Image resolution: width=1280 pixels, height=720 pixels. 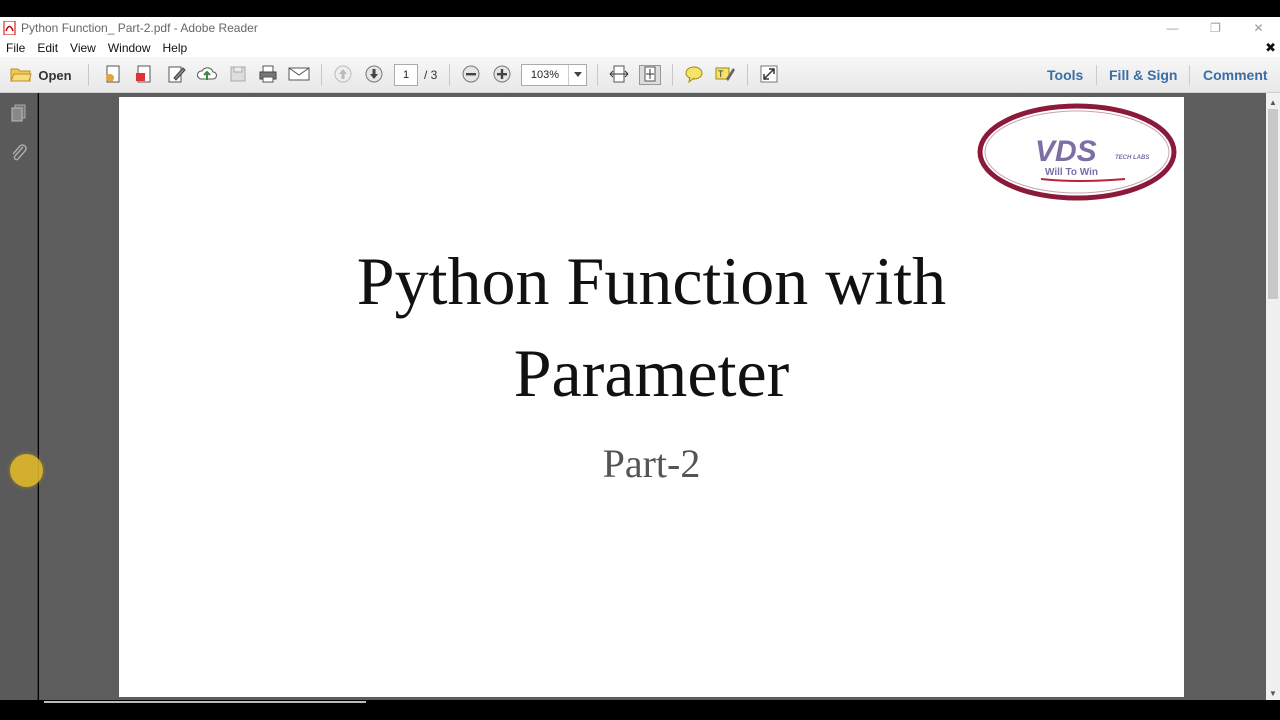 I want to click on edit-pdf-button, so click(x=176, y=75).